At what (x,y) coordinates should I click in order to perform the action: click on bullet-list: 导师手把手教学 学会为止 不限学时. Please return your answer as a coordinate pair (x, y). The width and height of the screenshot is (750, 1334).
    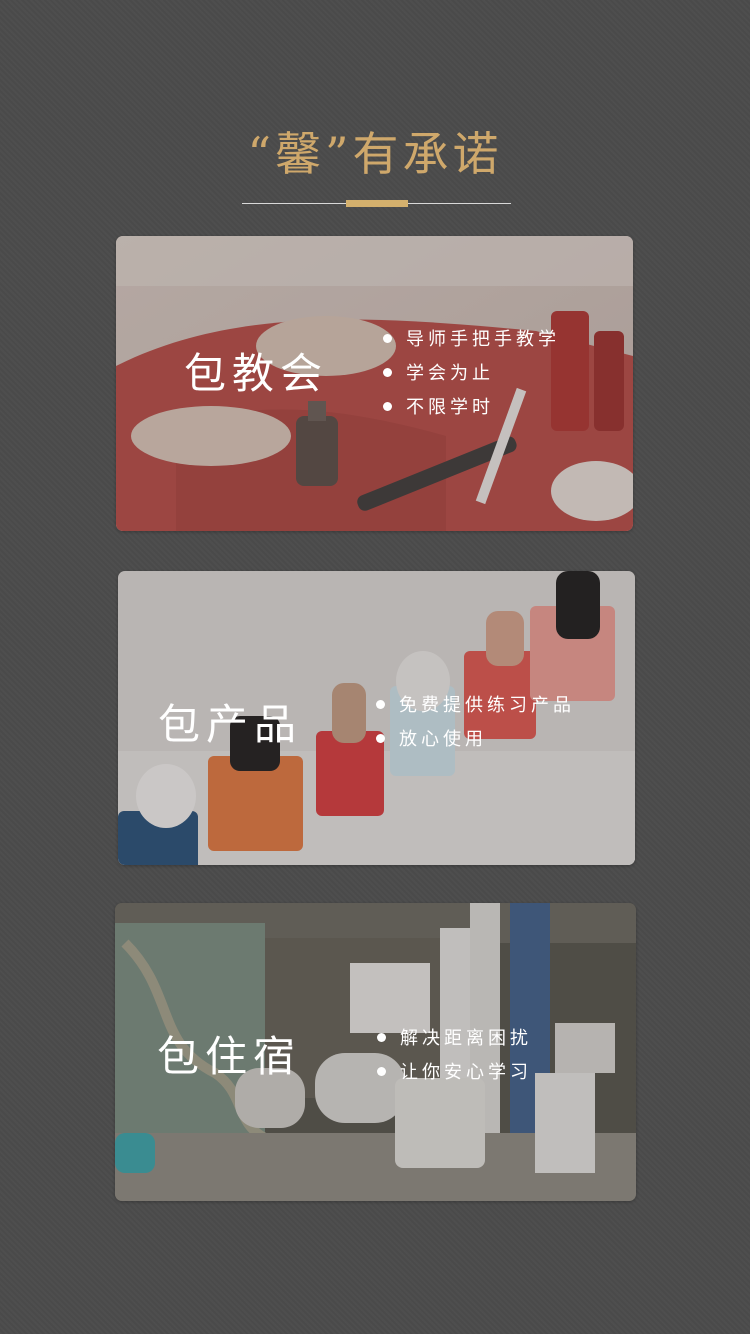
    Looking at the image, I should click on (471, 372).